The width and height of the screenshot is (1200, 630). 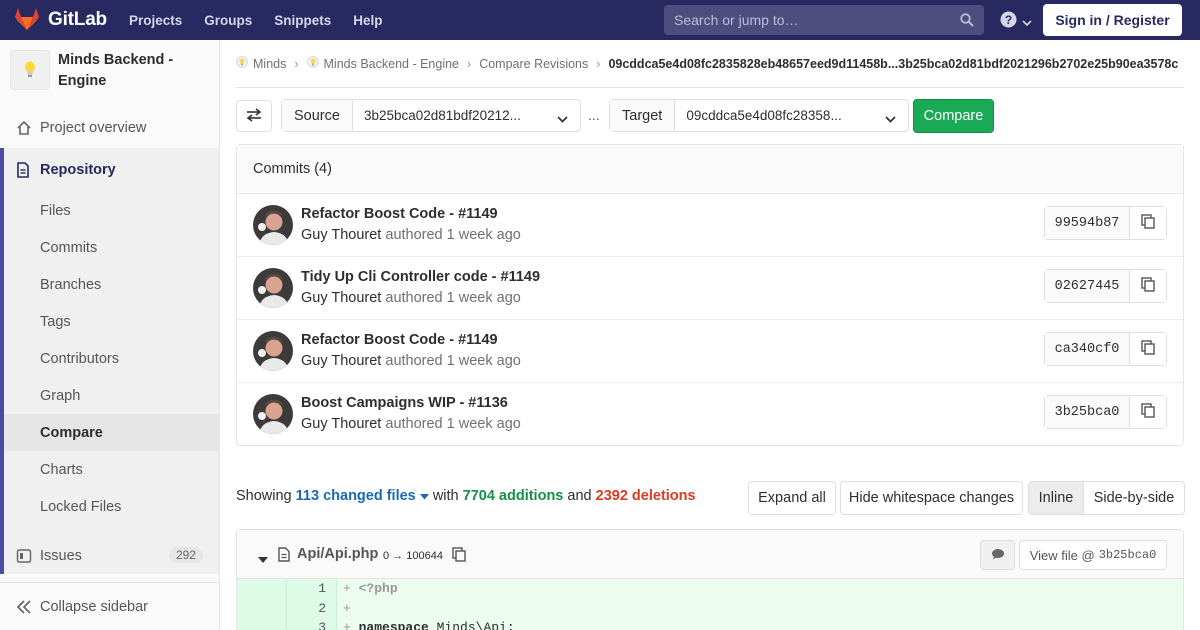 I want to click on new-line-number: 1, so click(x=312, y=589).